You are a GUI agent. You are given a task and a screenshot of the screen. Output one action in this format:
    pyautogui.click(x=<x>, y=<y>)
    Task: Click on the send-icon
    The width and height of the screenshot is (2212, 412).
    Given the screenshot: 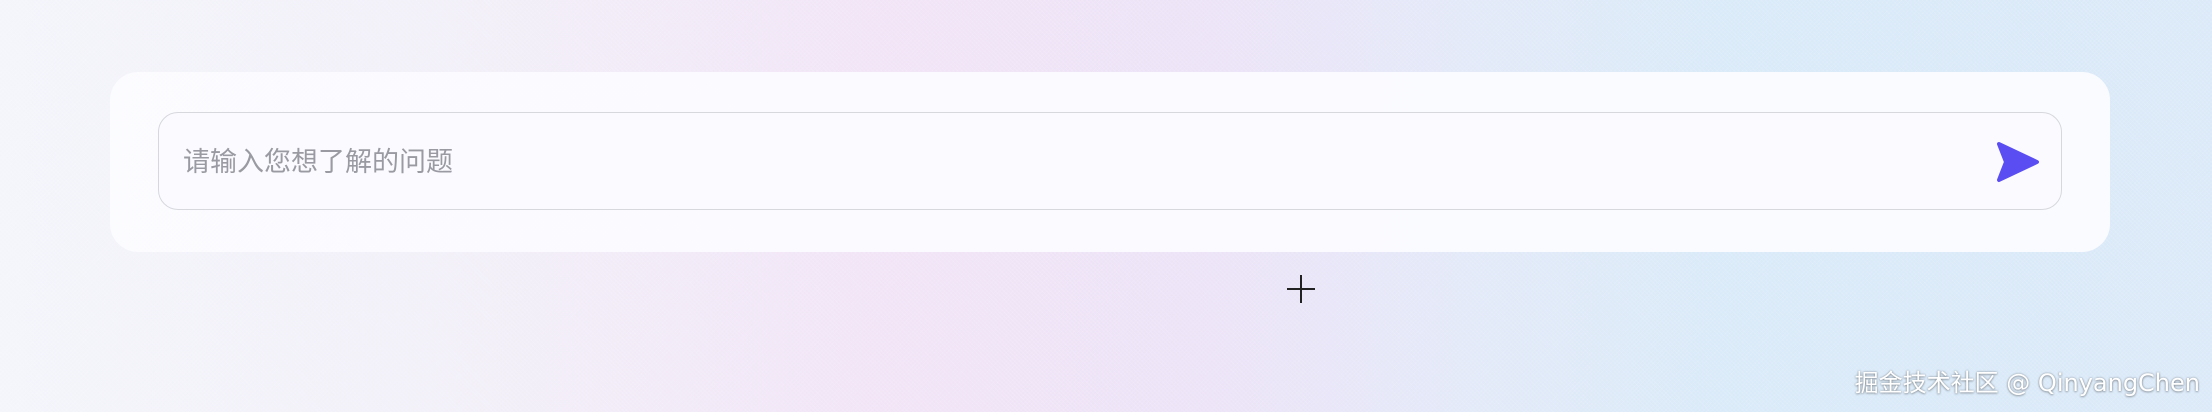 What is the action you would take?
    pyautogui.click(x=2018, y=162)
    